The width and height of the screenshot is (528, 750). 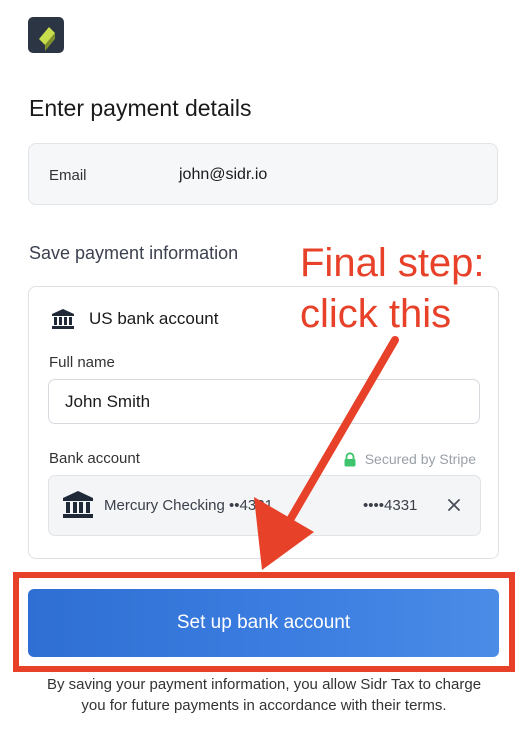 What do you see at coordinates (376, 314) in the screenshot?
I see `annotation-line-2: click this` at bounding box center [376, 314].